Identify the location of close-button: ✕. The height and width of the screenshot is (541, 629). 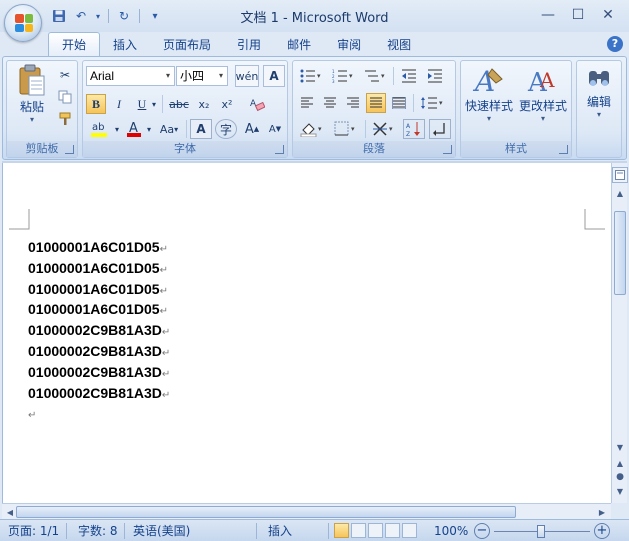
(608, 15).